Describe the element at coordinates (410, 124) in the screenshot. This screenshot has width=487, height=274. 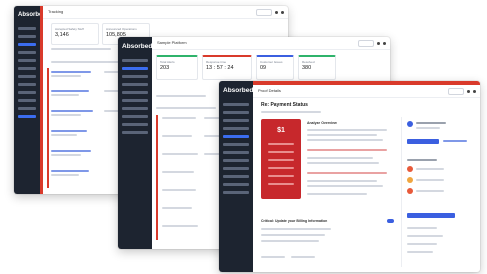
I see `avatar` at that location.